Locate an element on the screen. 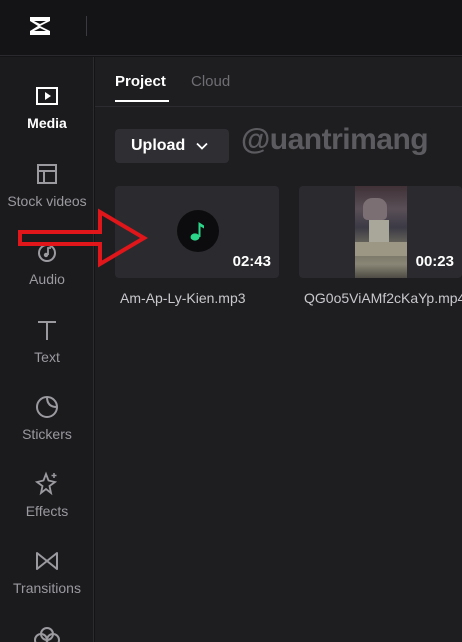  media-tabs: Project Cloud is located at coordinates (285, 91).